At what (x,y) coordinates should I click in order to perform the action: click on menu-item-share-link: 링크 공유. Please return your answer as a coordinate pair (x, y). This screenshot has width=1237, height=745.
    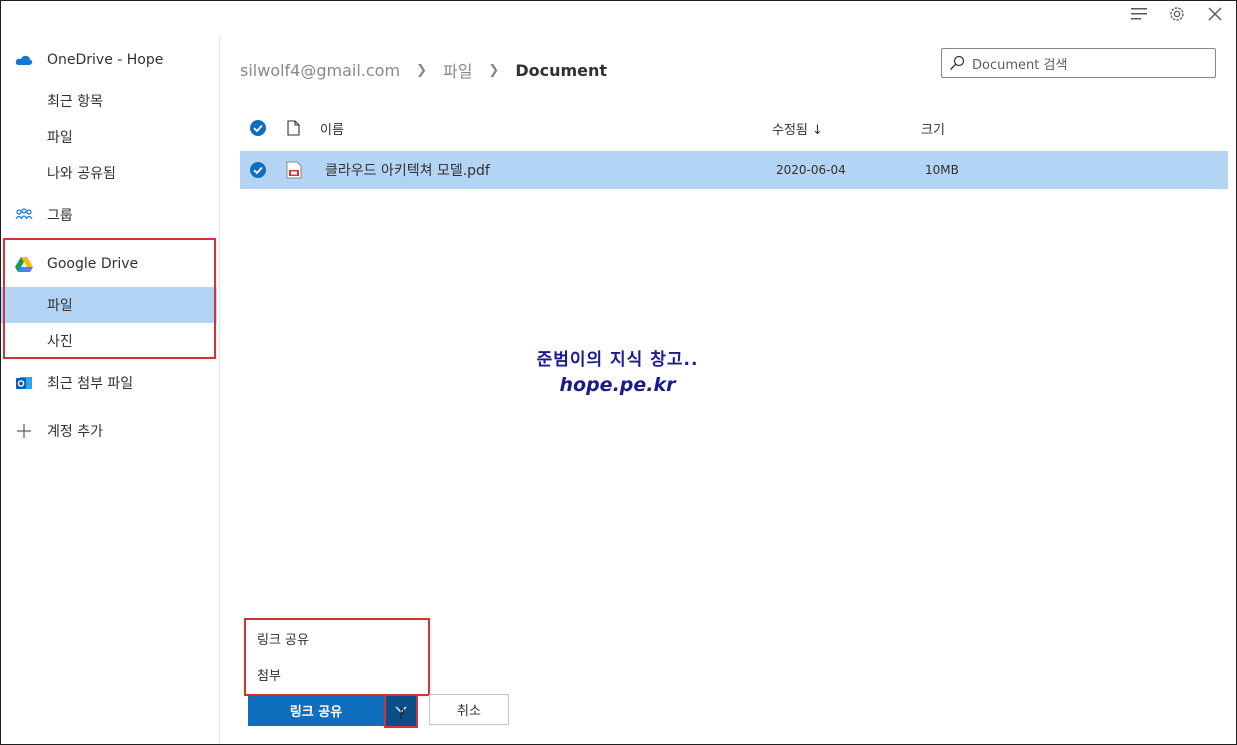
    Looking at the image, I should click on (337, 638).